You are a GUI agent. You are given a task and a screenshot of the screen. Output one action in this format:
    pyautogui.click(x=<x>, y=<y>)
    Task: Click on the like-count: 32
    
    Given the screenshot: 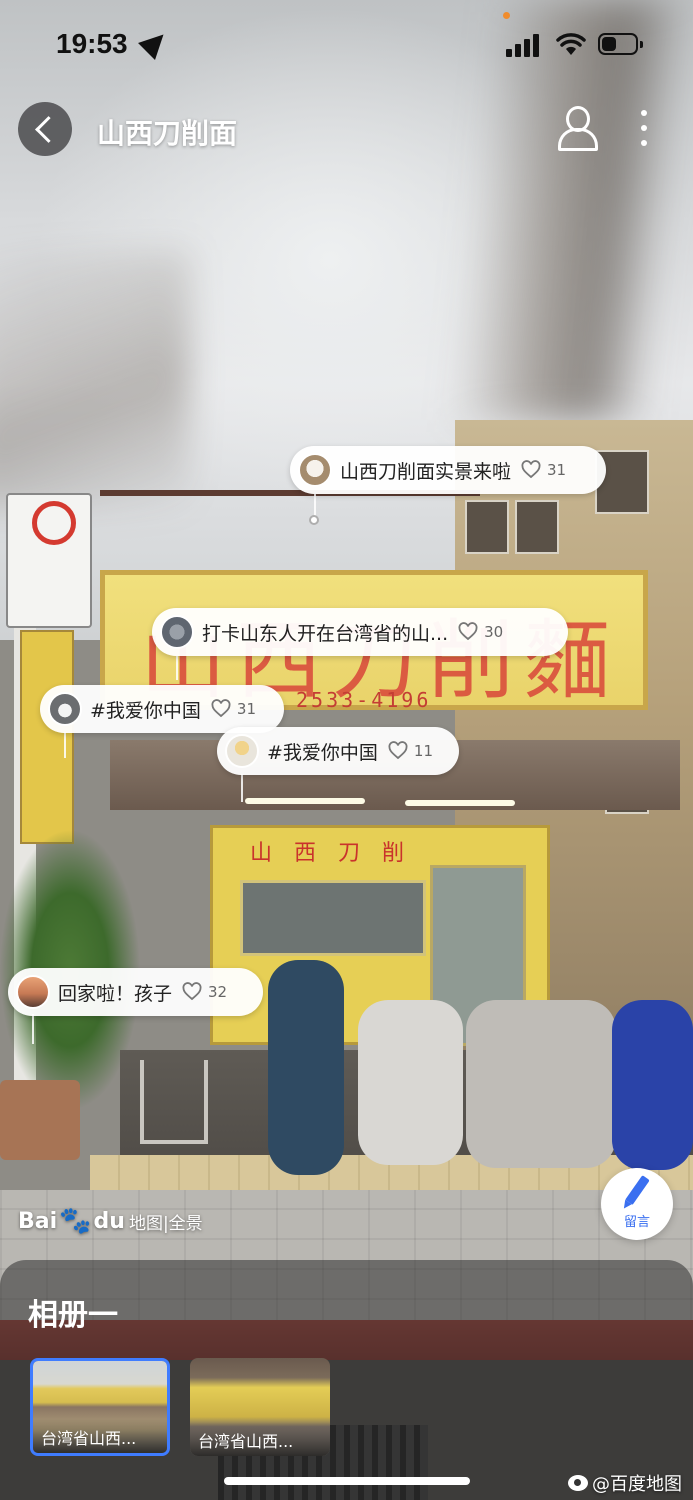 What is the action you would take?
    pyautogui.click(x=218, y=992)
    